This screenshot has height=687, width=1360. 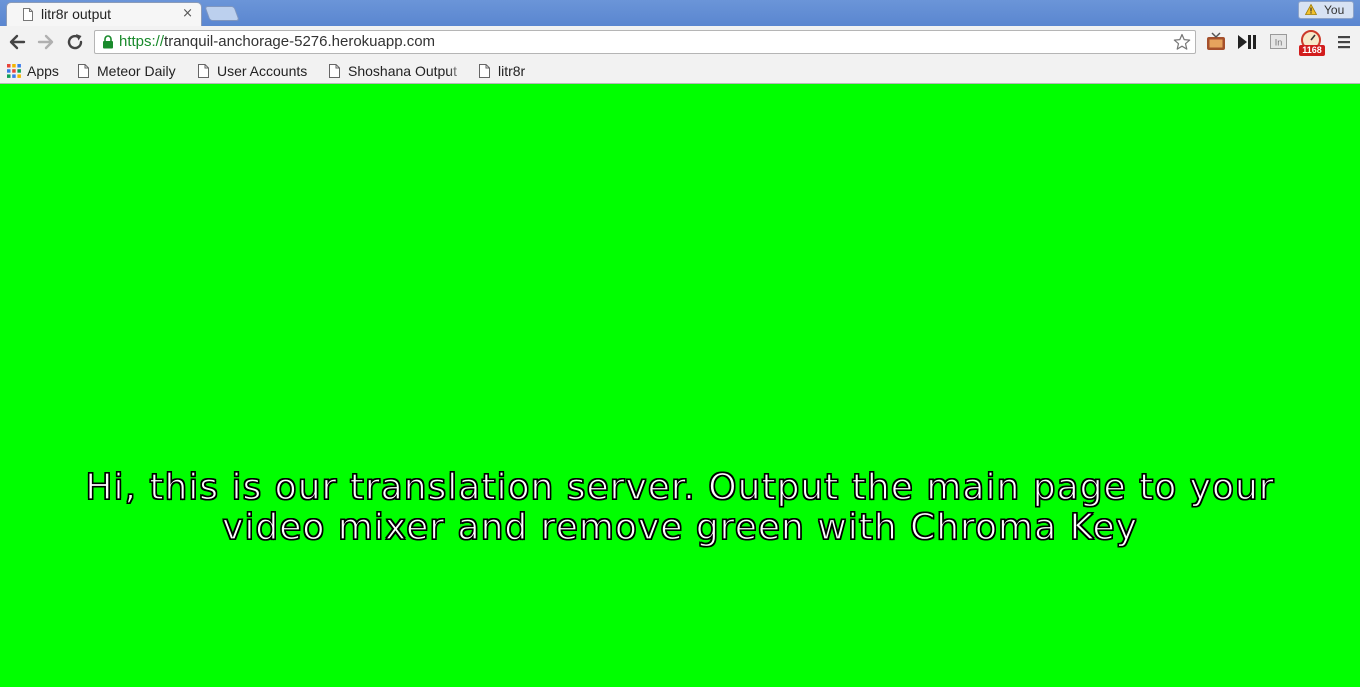 What do you see at coordinates (262, 71) in the screenshot?
I see `bookmark-label: User Accounts` at bounding box center [262, 71].